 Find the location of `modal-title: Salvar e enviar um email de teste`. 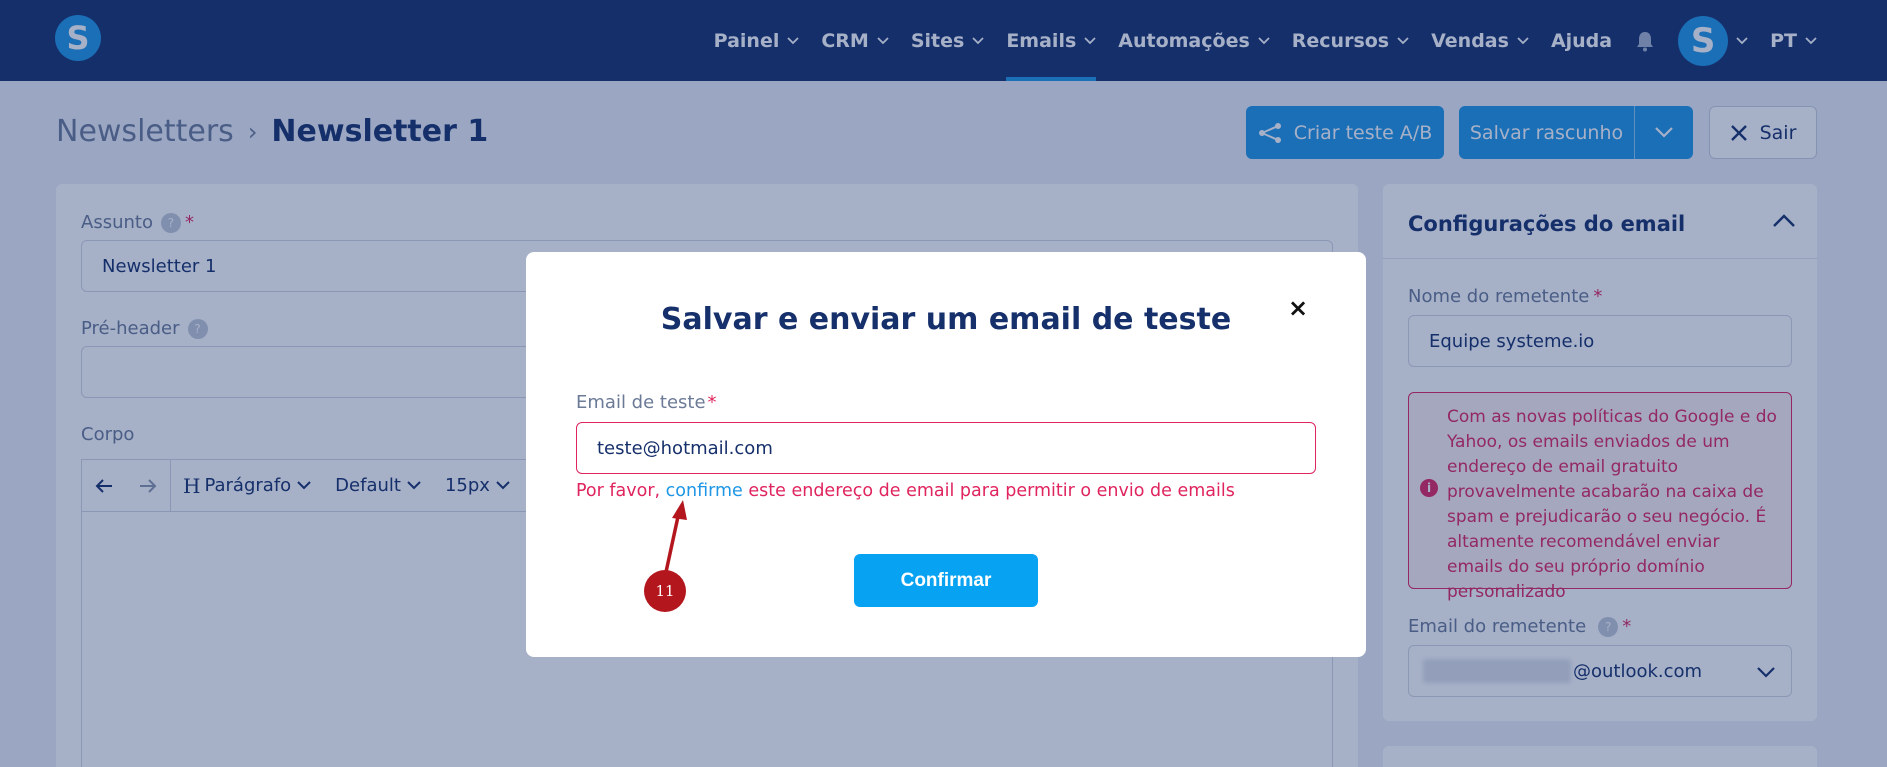

modal-title: Salvar e enviar um email de teste is located at coordinates (946, 319).